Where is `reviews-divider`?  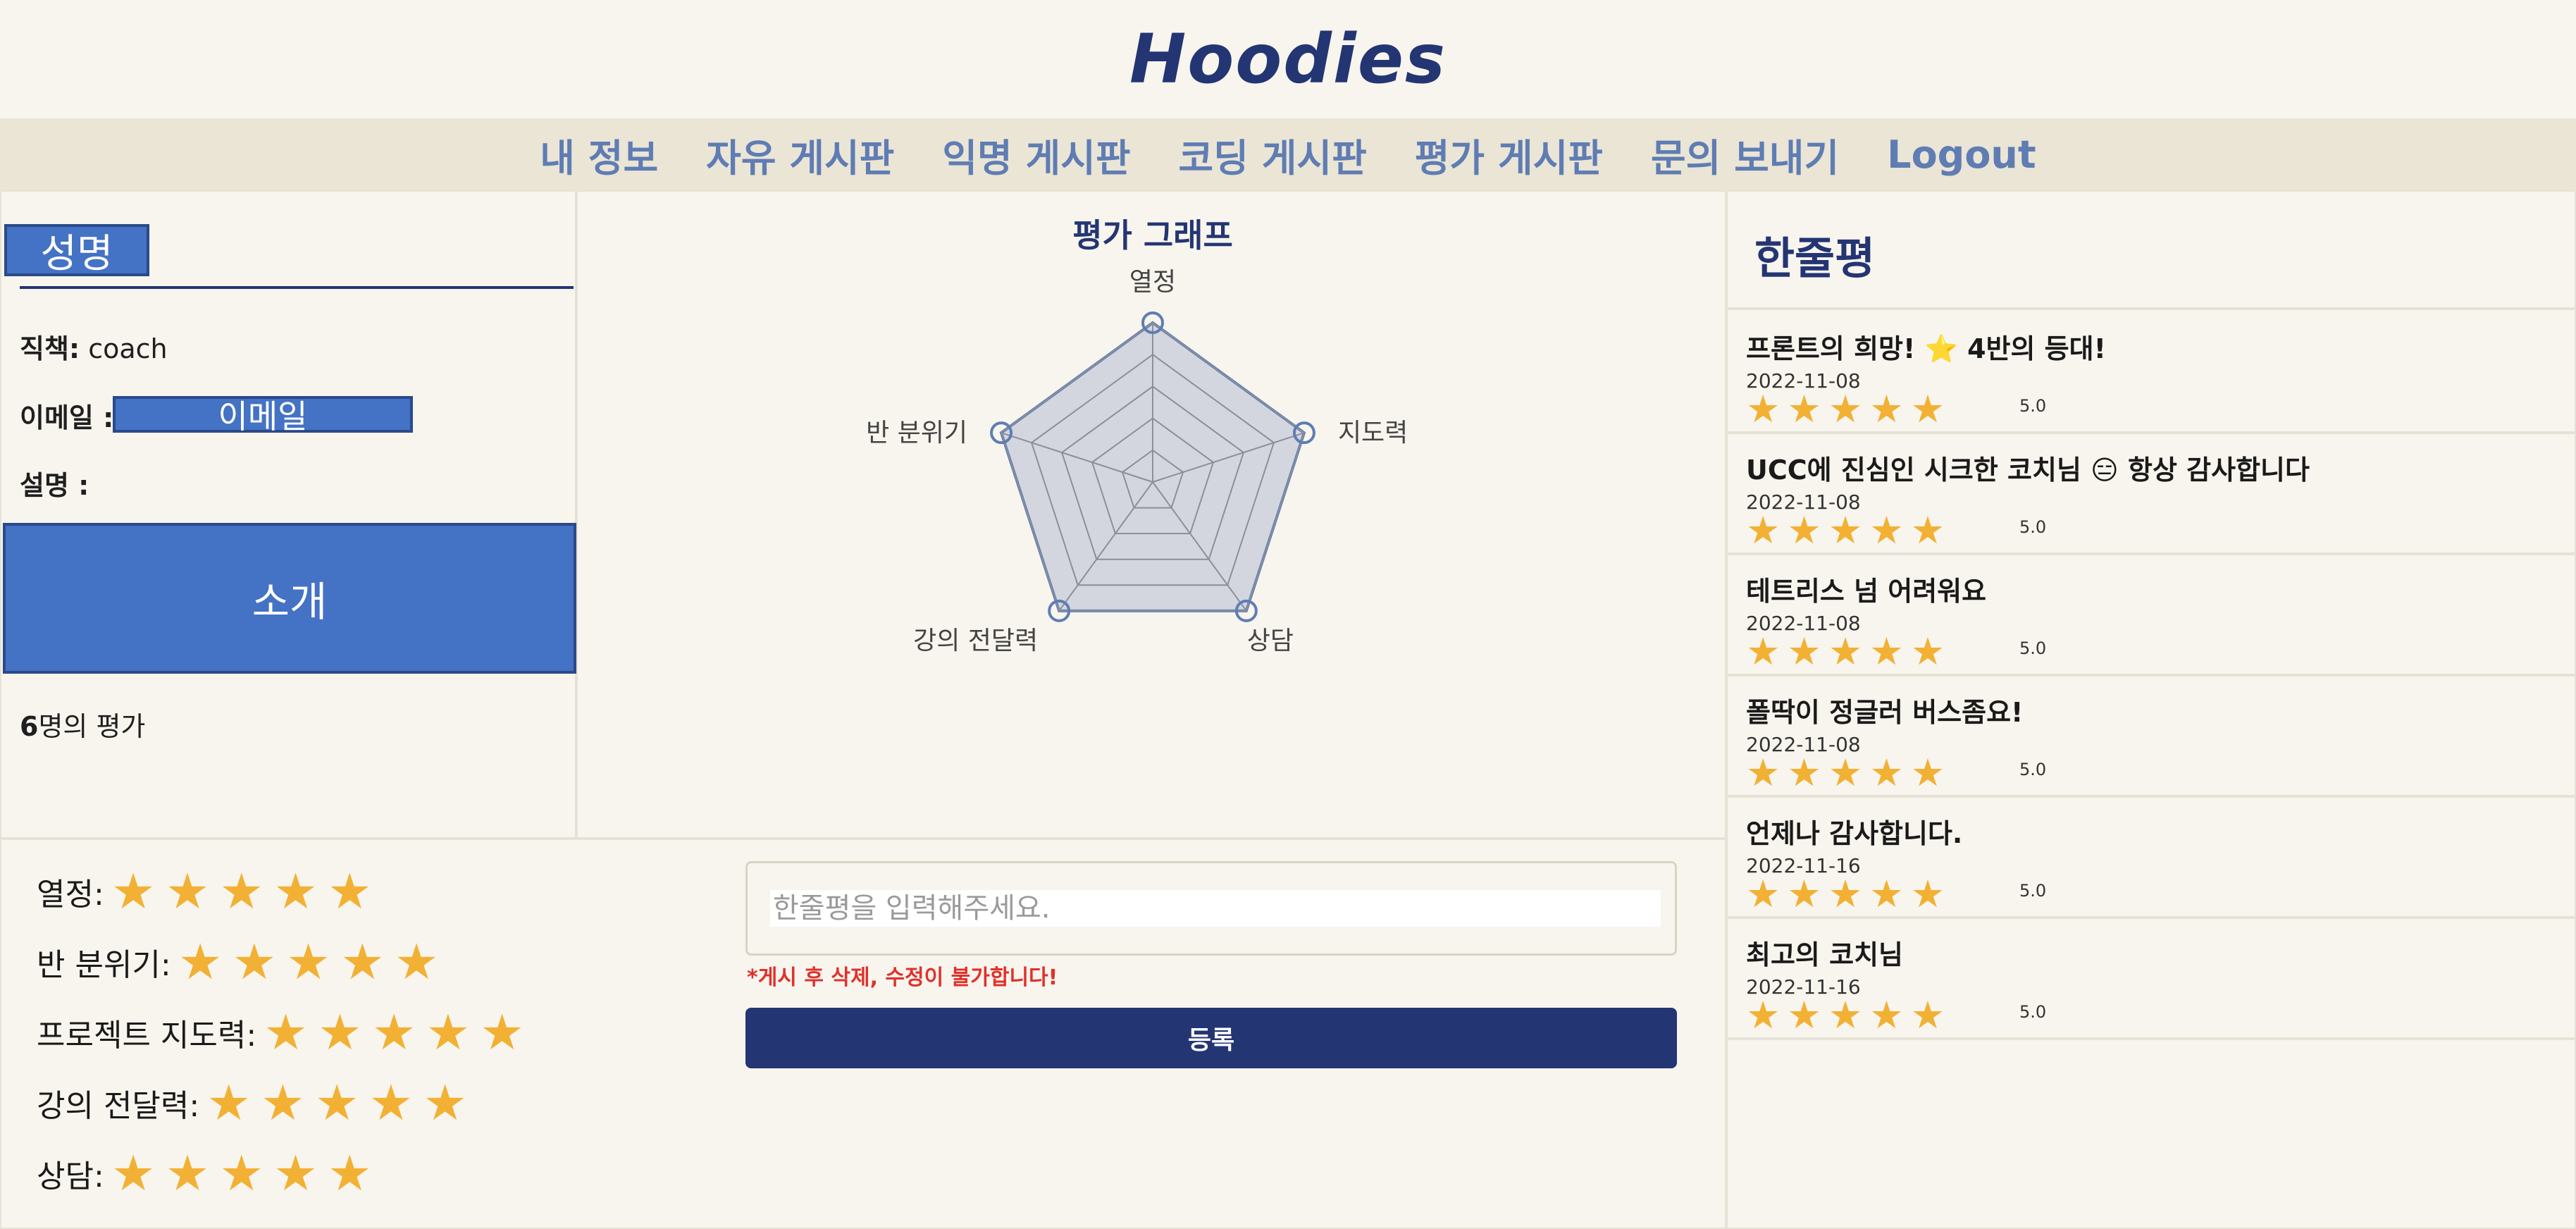 reviews-divider is located at coordinates (2152, 308).